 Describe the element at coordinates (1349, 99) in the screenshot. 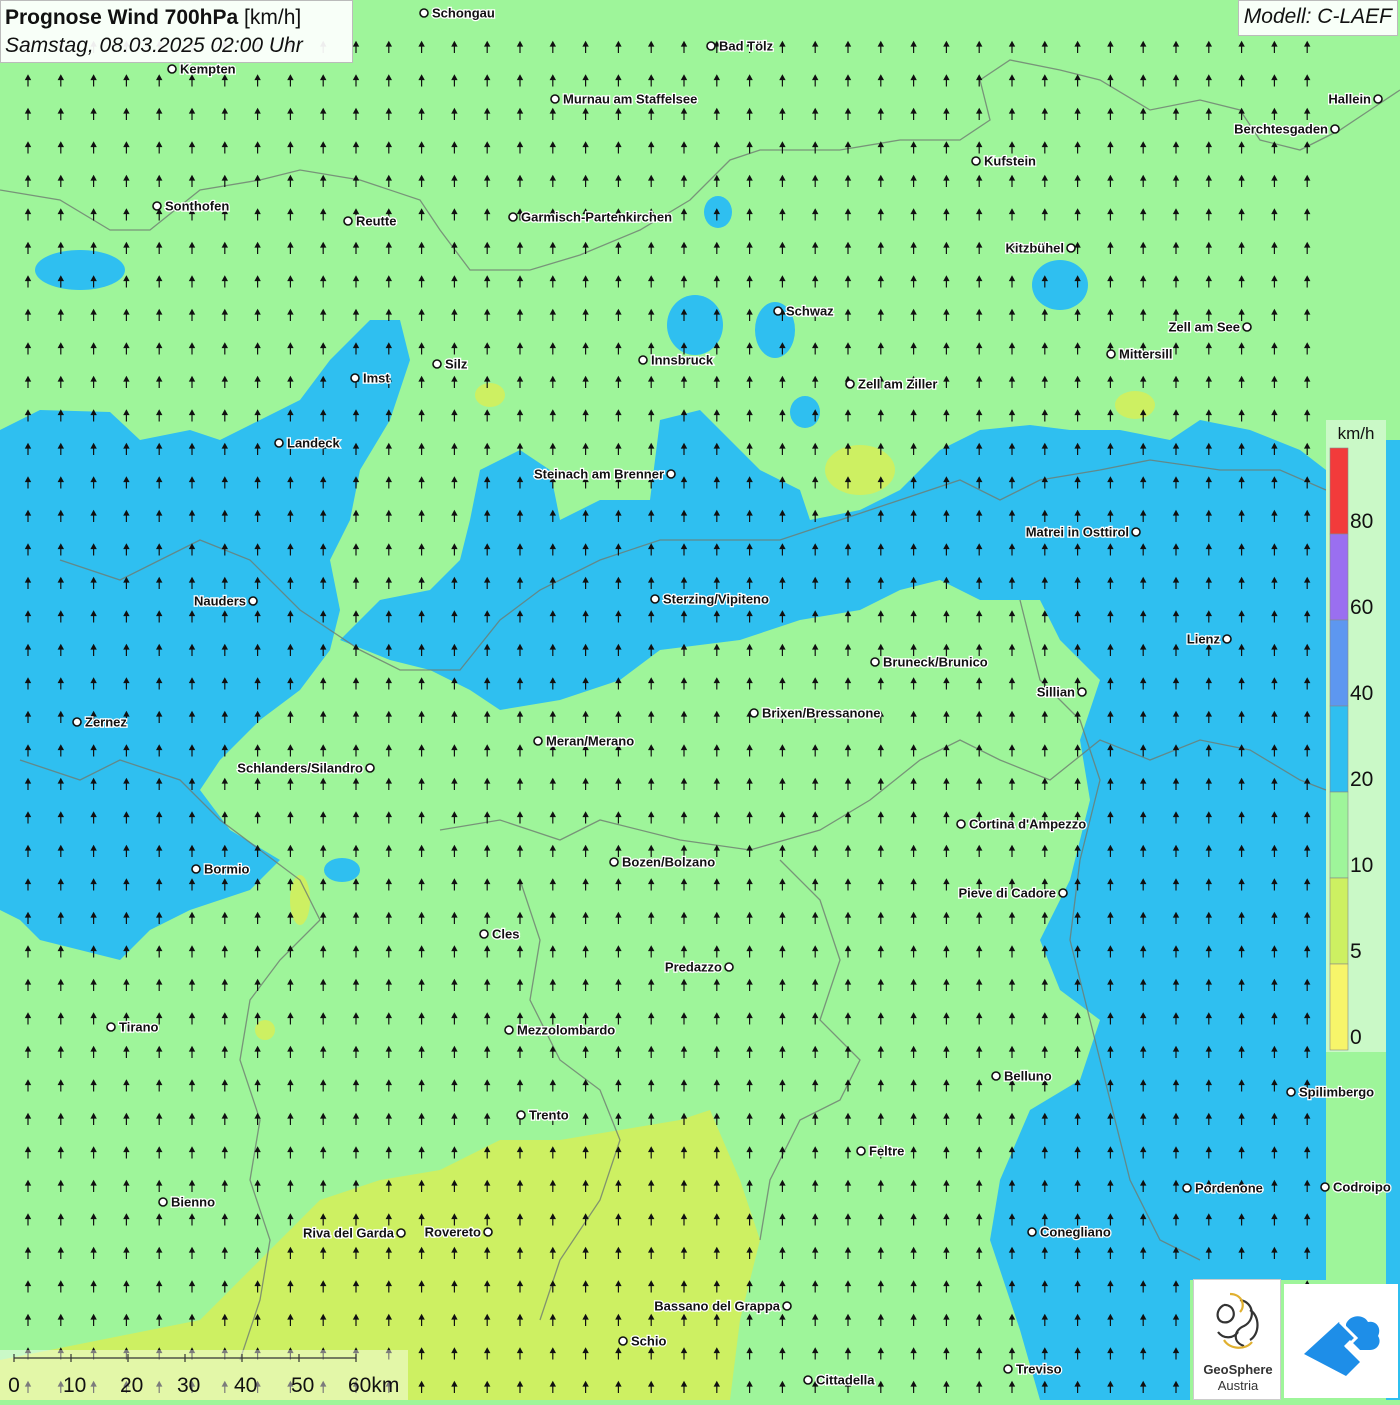

I see `city-label: Hallein` at that location.